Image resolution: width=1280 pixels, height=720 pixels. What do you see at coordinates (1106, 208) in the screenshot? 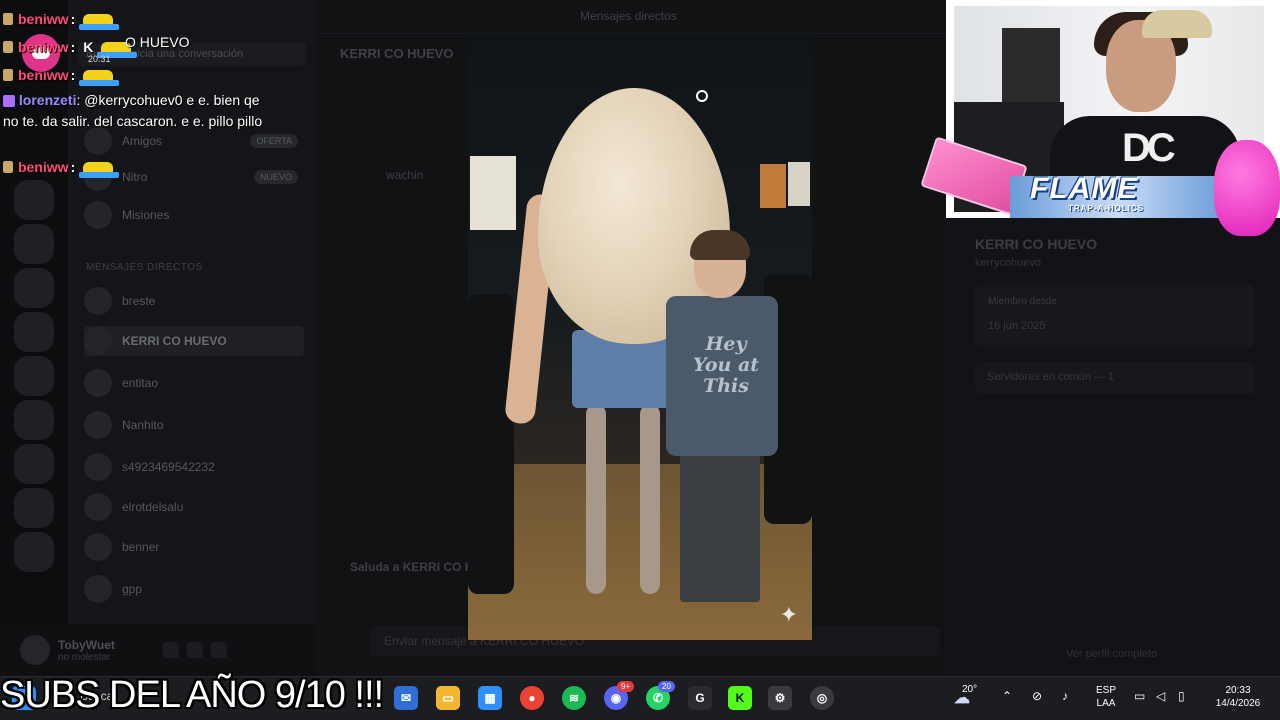
I see `flame-subtitle: TRAP-A-HOLICS` at bounding box center [1106, 208].